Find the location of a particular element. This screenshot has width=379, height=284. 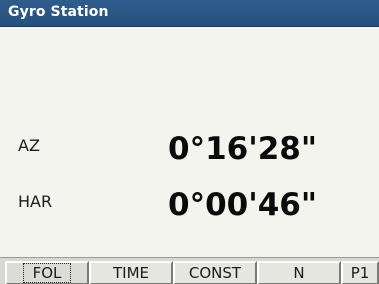

har-label: HAR is located at coordinates (35, 201).